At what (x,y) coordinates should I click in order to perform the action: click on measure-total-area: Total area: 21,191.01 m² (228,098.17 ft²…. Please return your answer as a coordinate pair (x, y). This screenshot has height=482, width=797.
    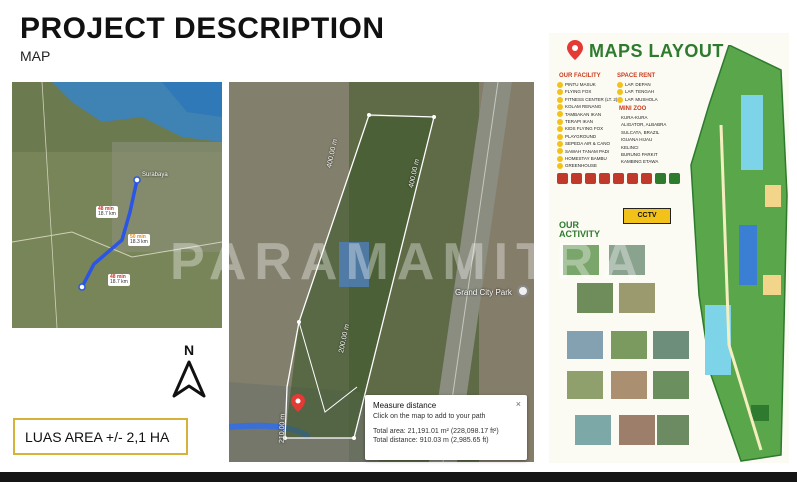
    Looking at the image, I should click on (436, 431).